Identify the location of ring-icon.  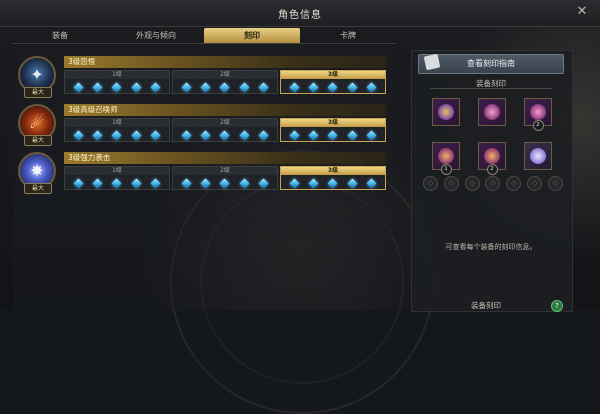
(446, 156).